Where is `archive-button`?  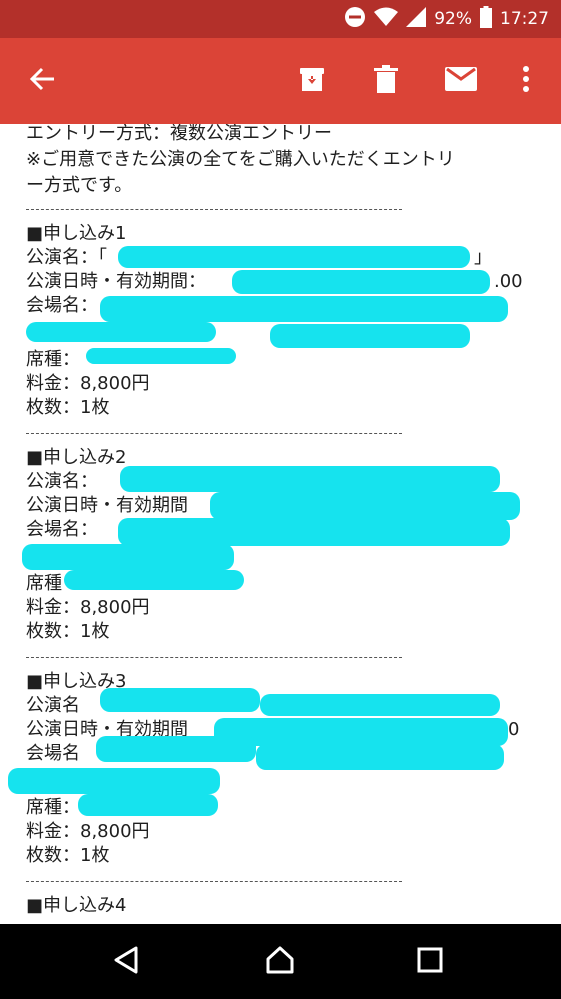
archive-button is located at coordinates (312, 81).